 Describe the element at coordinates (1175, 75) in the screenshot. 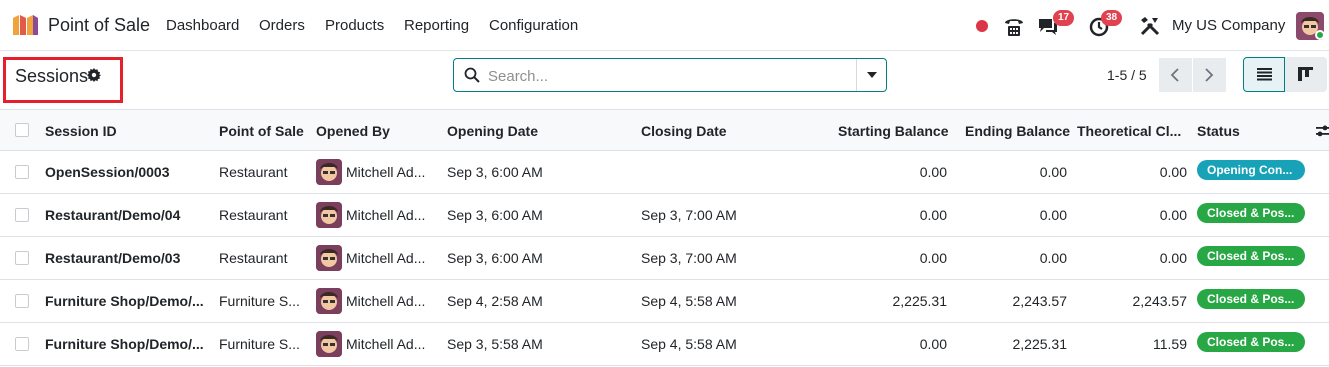

I see `pager-previous-button` at that location.